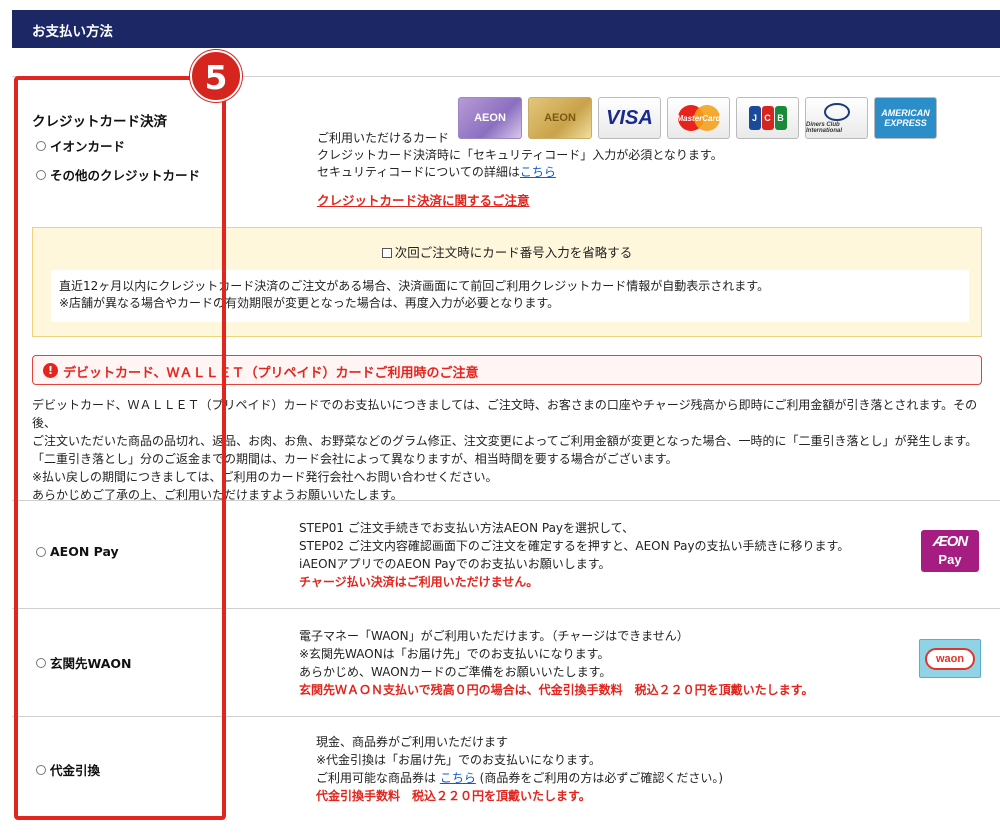 This screenshot has width=1000, height=833. I want to click on gift-voucher-link: こちら, so click(458, 778).